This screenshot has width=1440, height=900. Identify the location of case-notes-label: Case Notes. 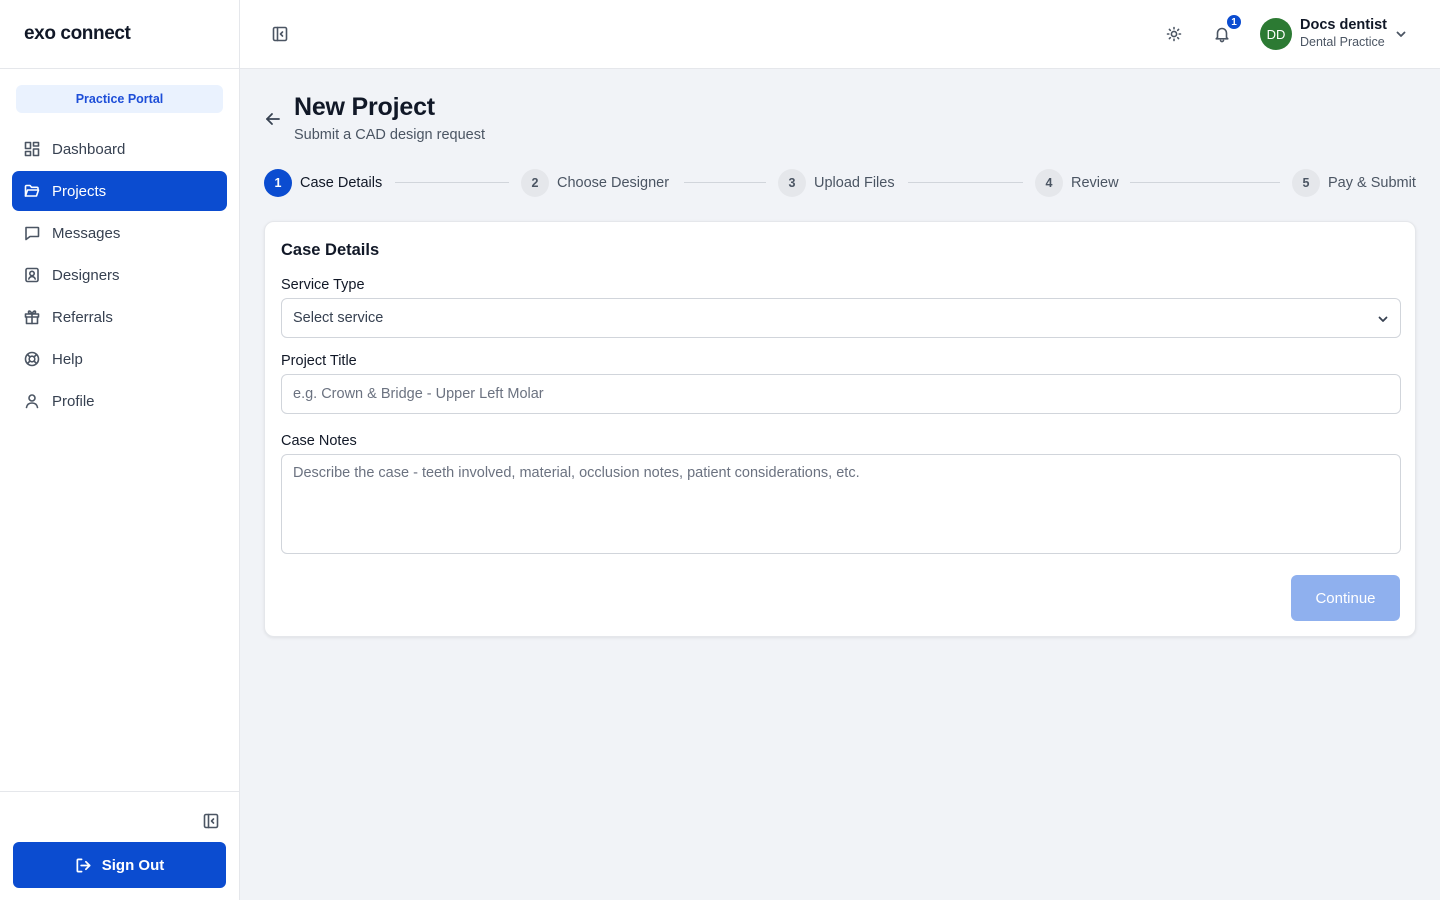
(319, 441).